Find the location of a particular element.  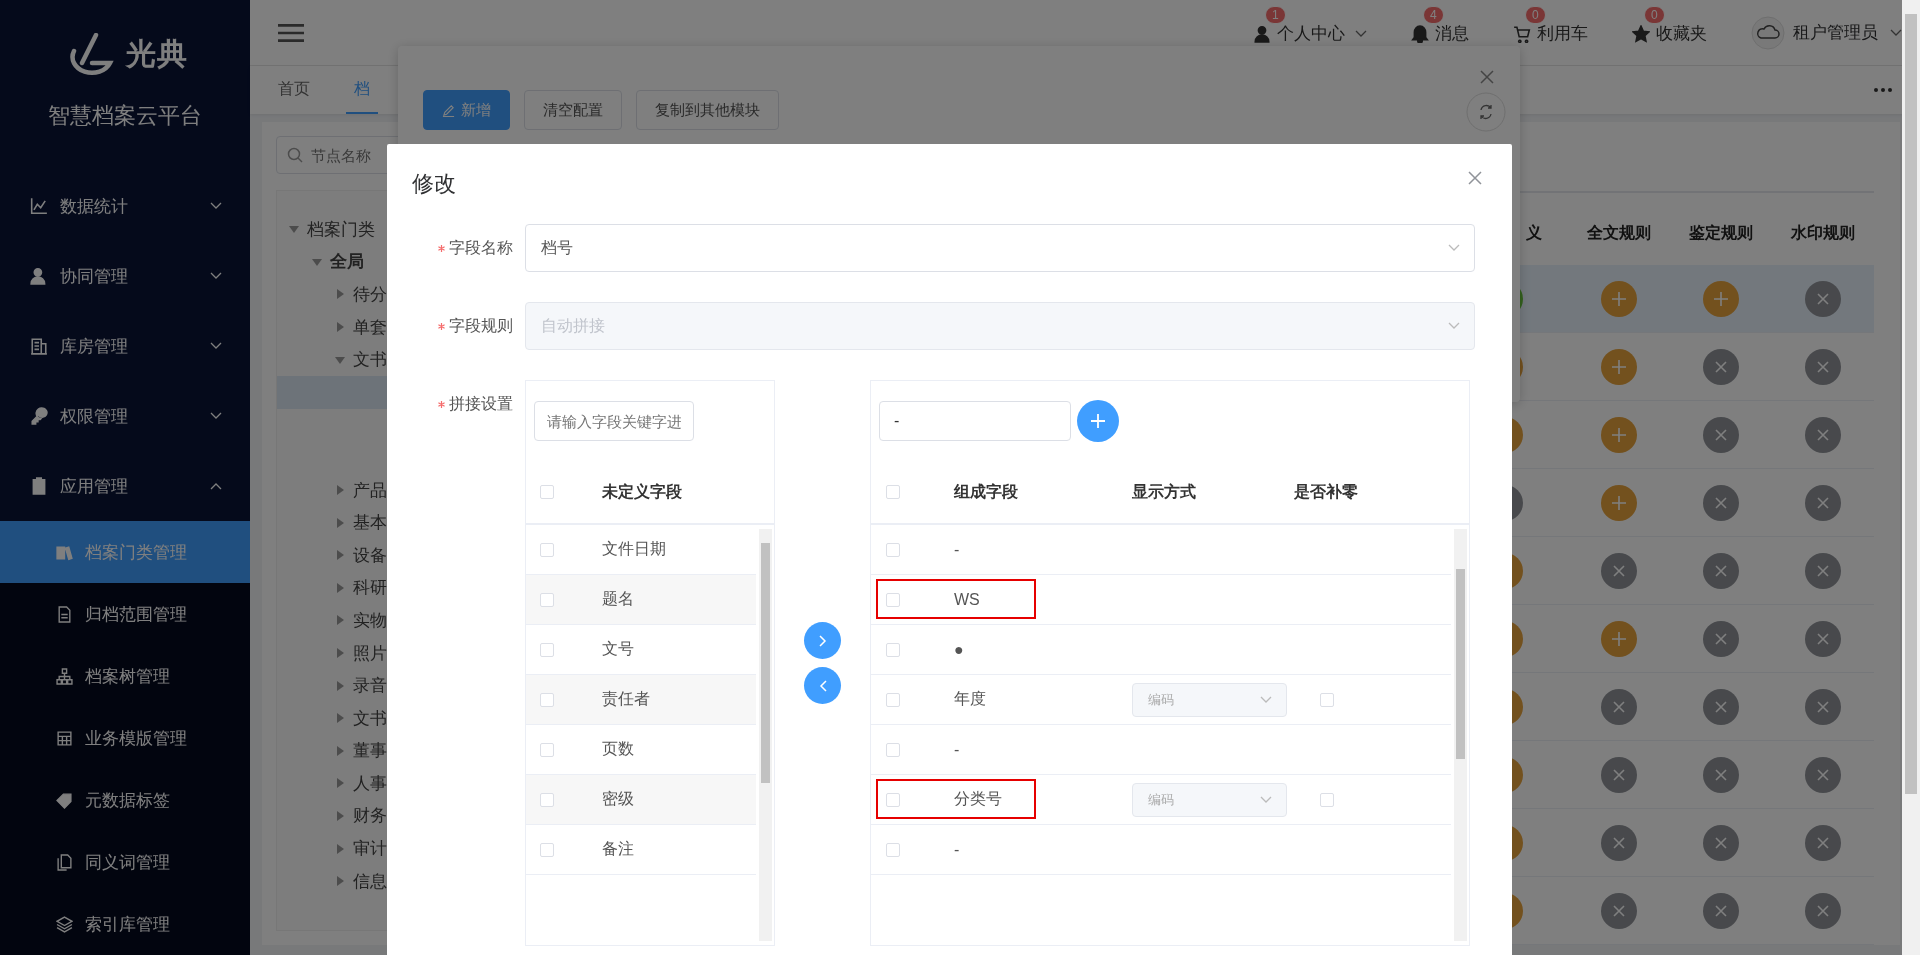

column-header: 是否补零 is located at coordinates (1326, 491).